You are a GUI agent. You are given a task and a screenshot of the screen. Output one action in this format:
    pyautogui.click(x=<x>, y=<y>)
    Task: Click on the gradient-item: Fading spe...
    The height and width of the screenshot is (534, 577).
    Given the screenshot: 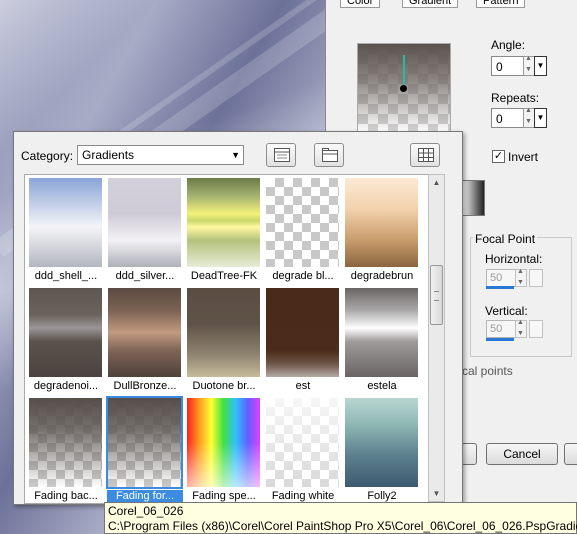 What is the action you would take?
    pyautogui.click(x=223, y=449)
    